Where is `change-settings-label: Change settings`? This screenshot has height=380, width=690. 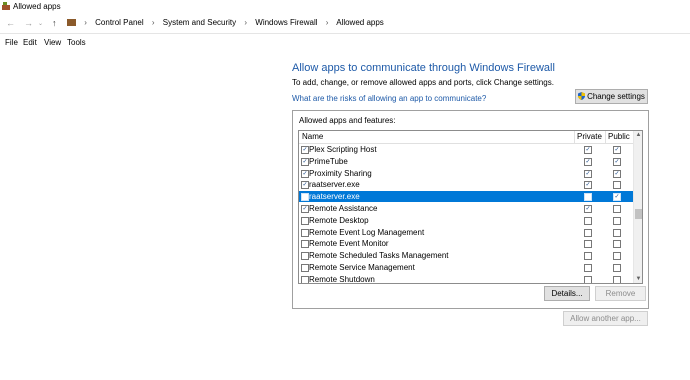
change-settings-label: Change settings is located at coordinates (616, 96).